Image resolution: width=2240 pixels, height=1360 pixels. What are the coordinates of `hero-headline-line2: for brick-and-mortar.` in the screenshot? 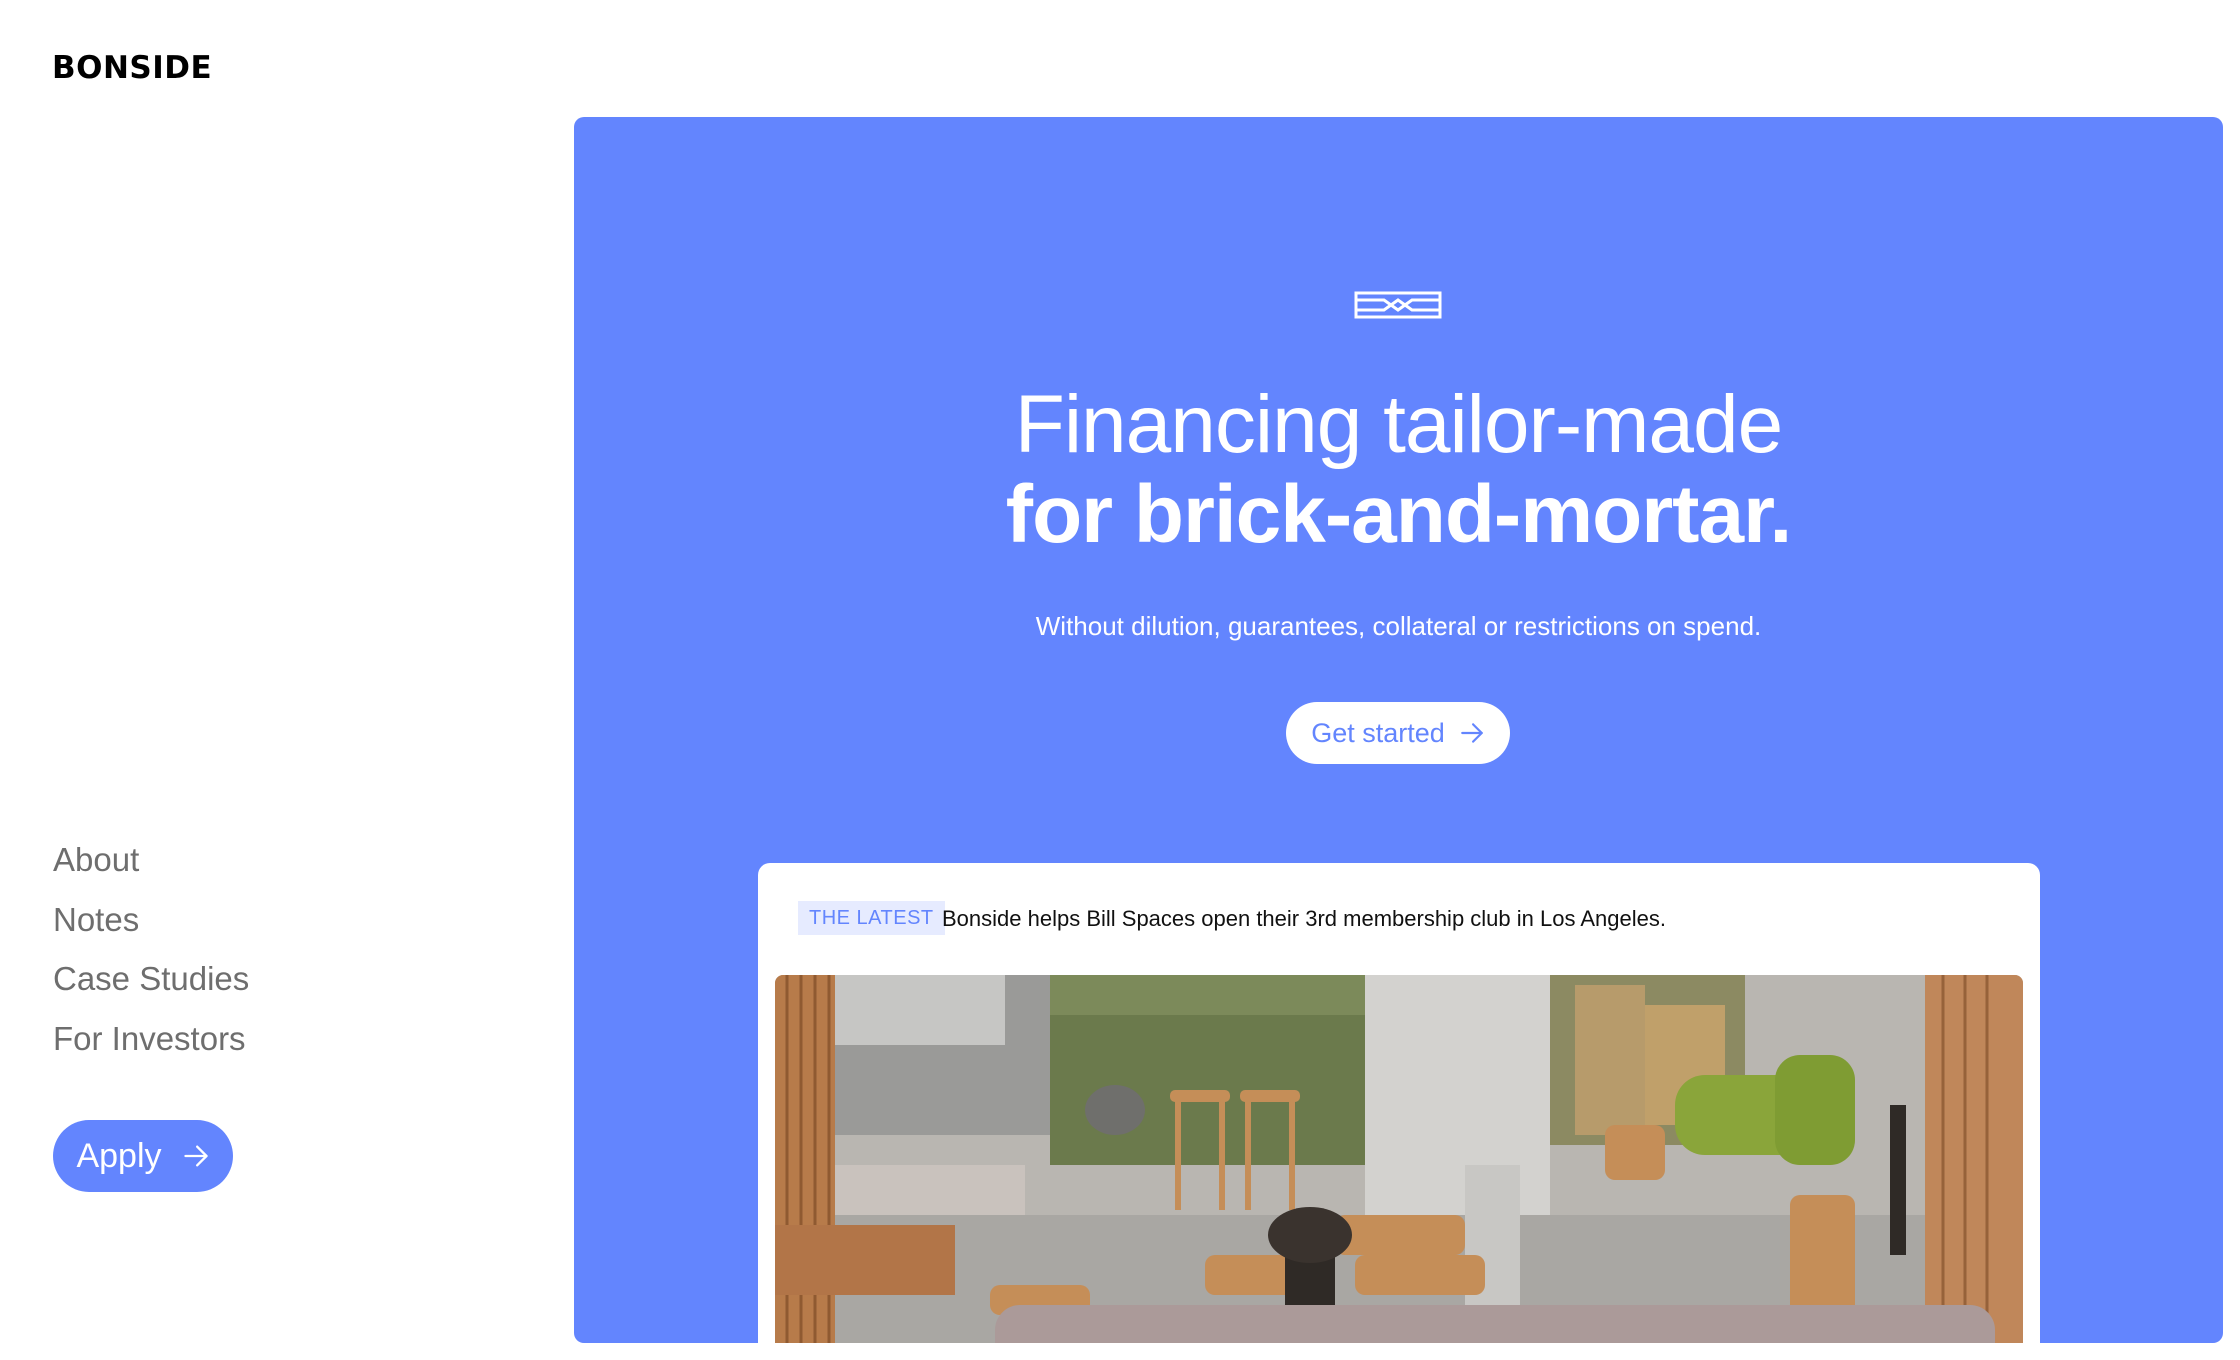 It's located at (1398, 514).